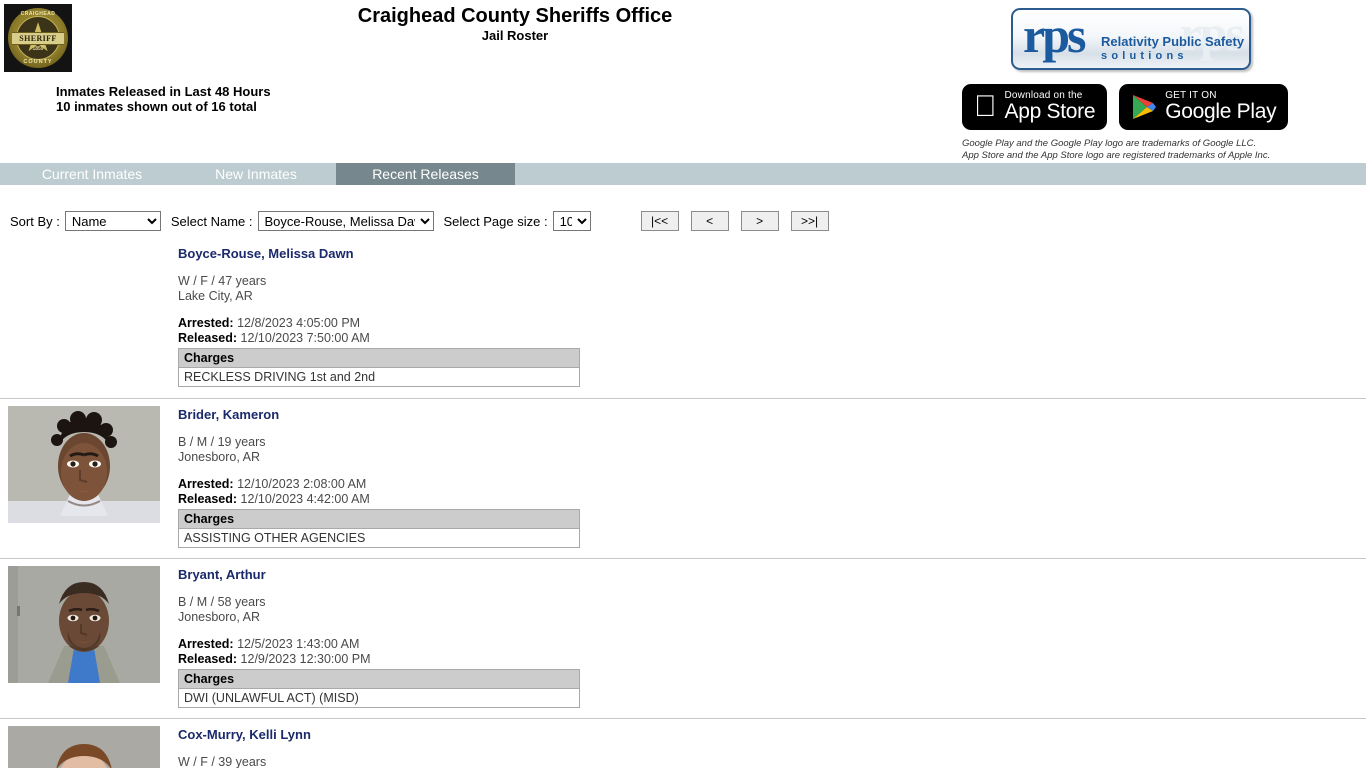 The height and width of the screenshot is (768, 1366). I want to click on badge-bottom-text: COUNTY, so click(38, 62).